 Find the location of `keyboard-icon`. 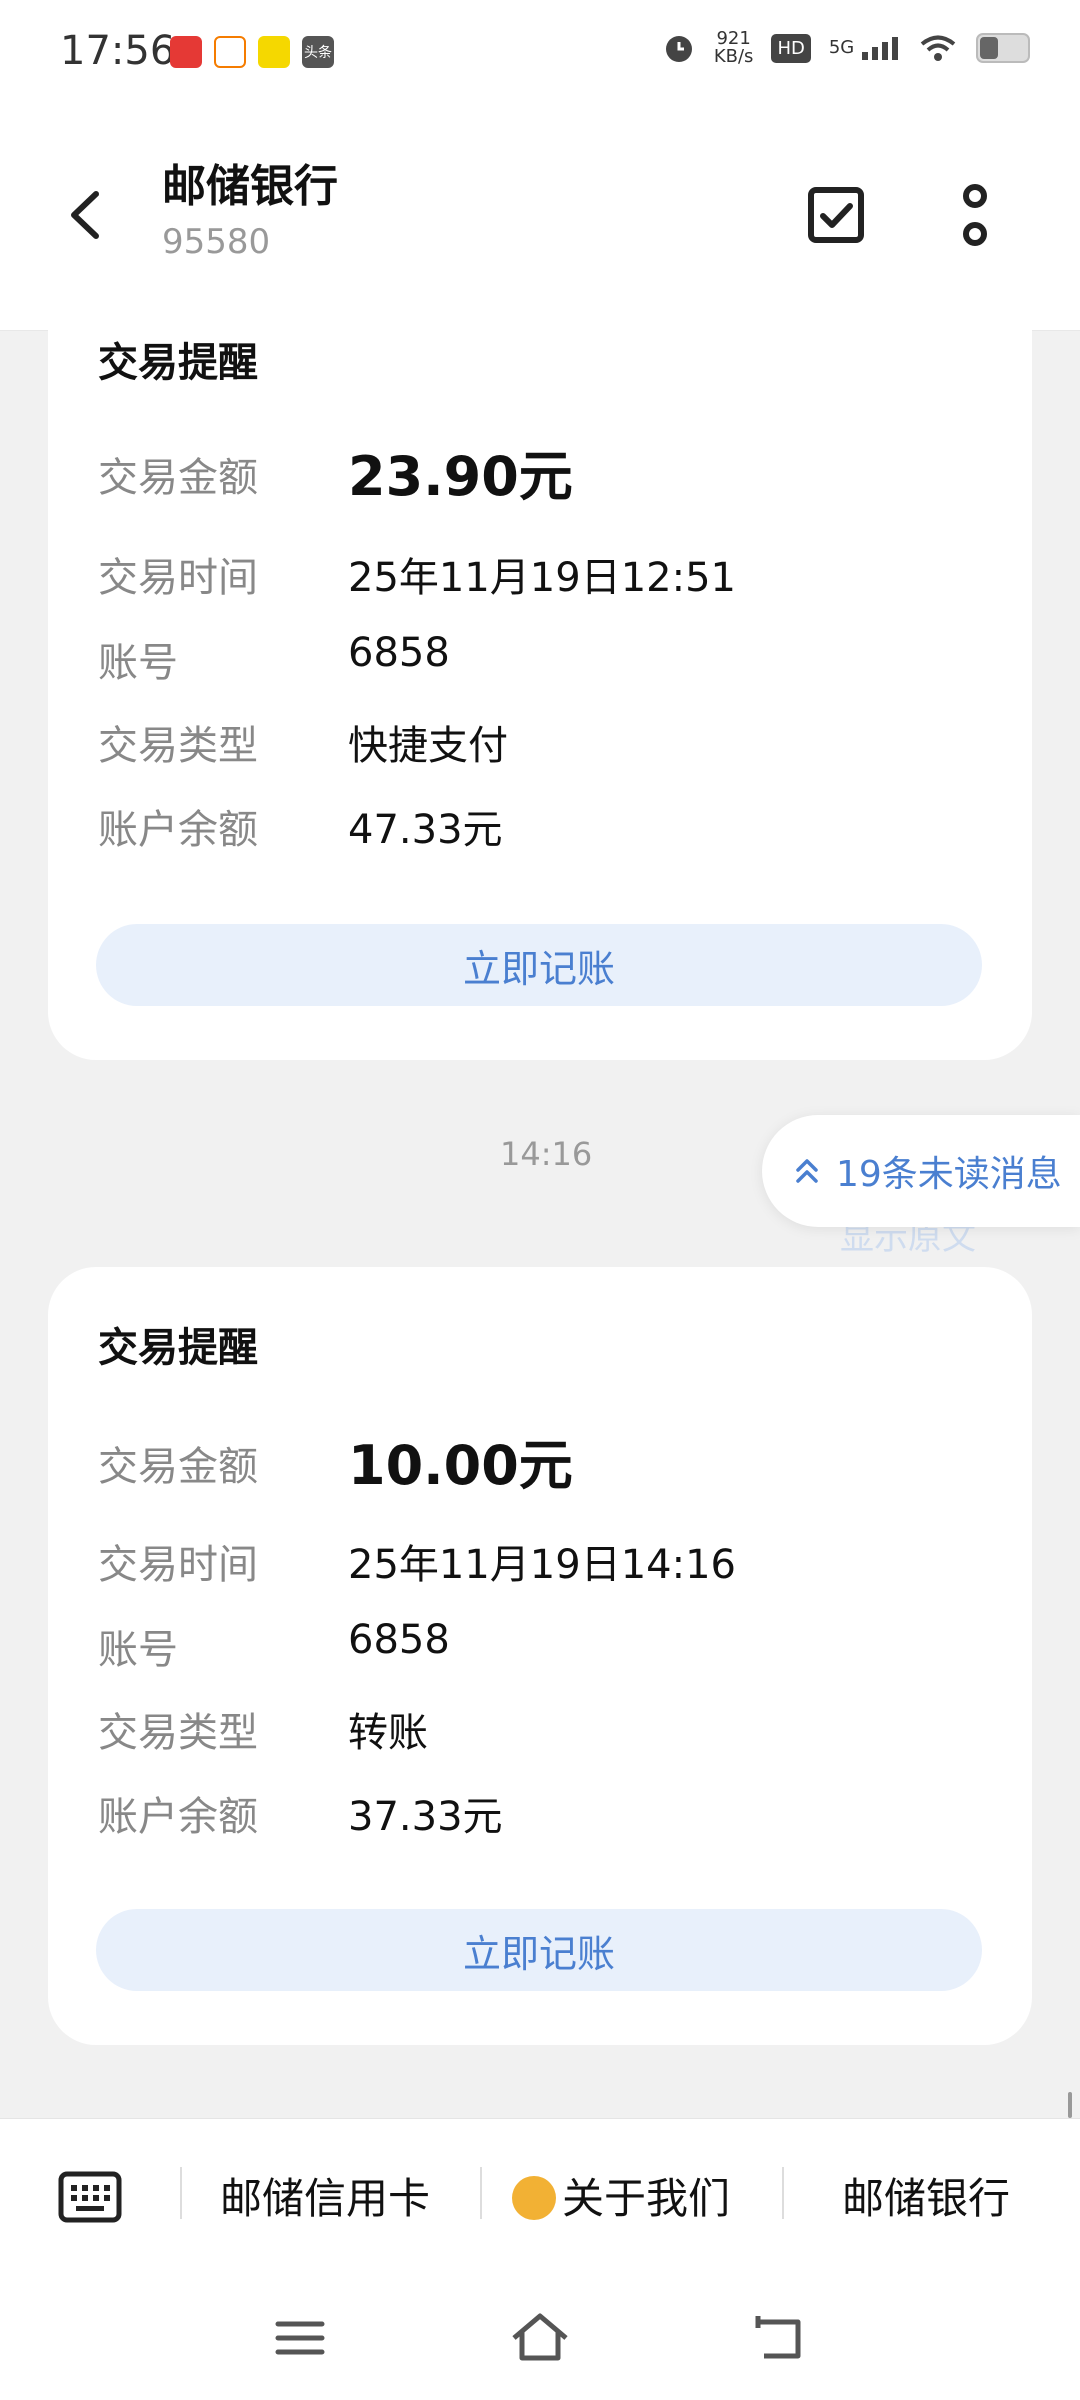

keyboard-icon is located at coordinates (90, 2197).